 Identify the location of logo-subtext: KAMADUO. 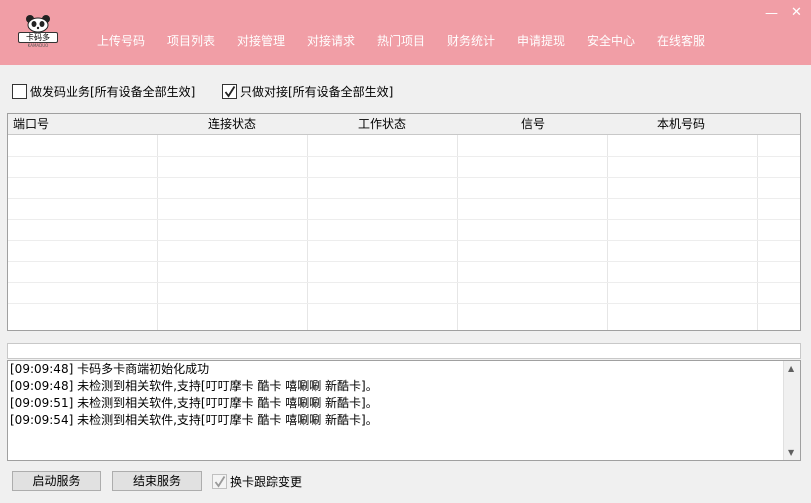
(38, 45).